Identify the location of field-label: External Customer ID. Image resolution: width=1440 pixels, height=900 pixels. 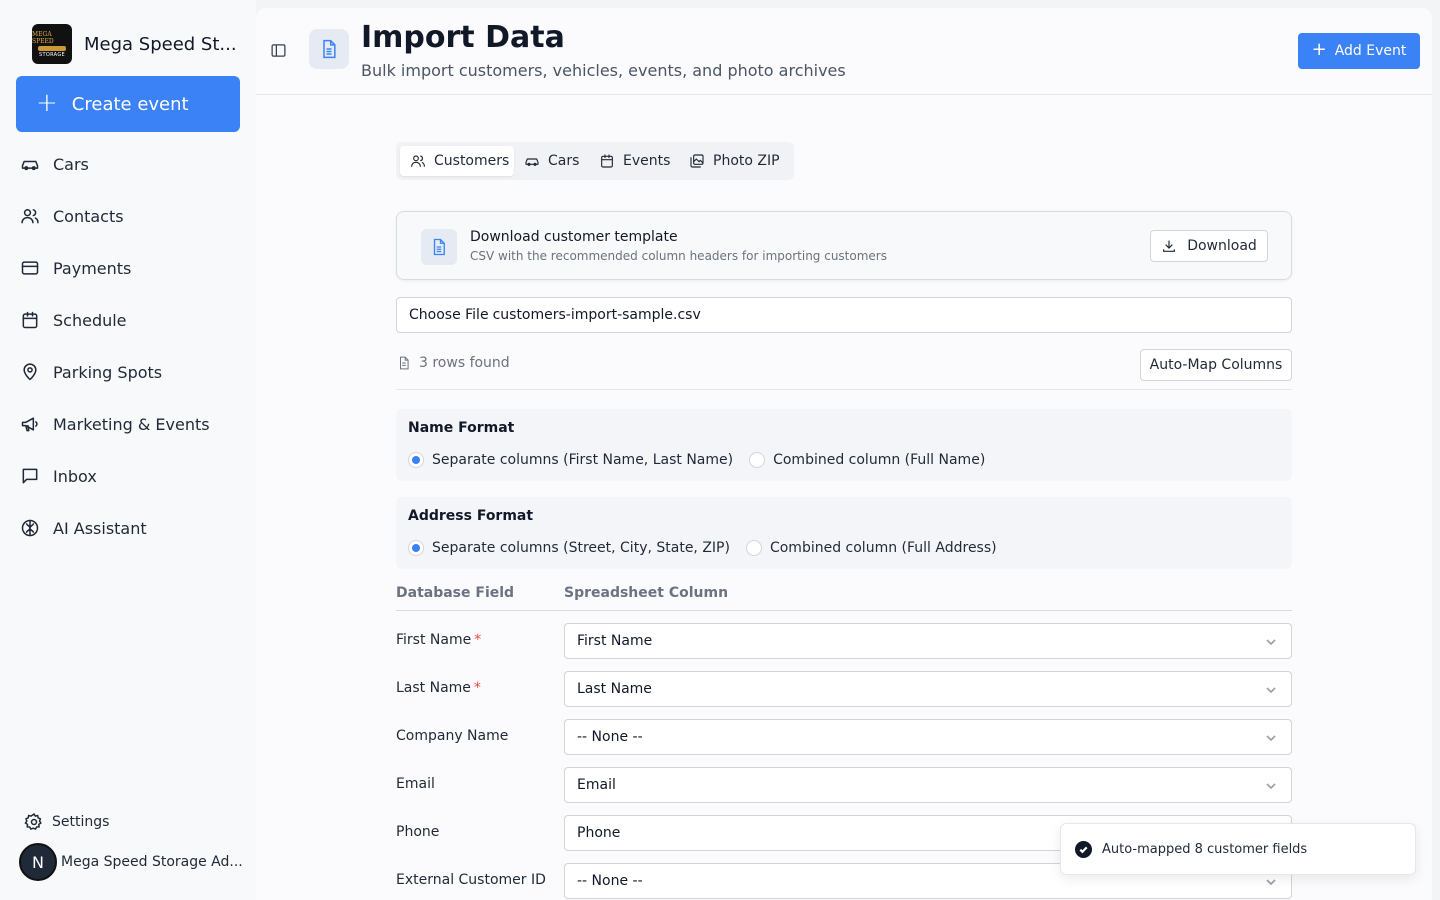
(471, 880).